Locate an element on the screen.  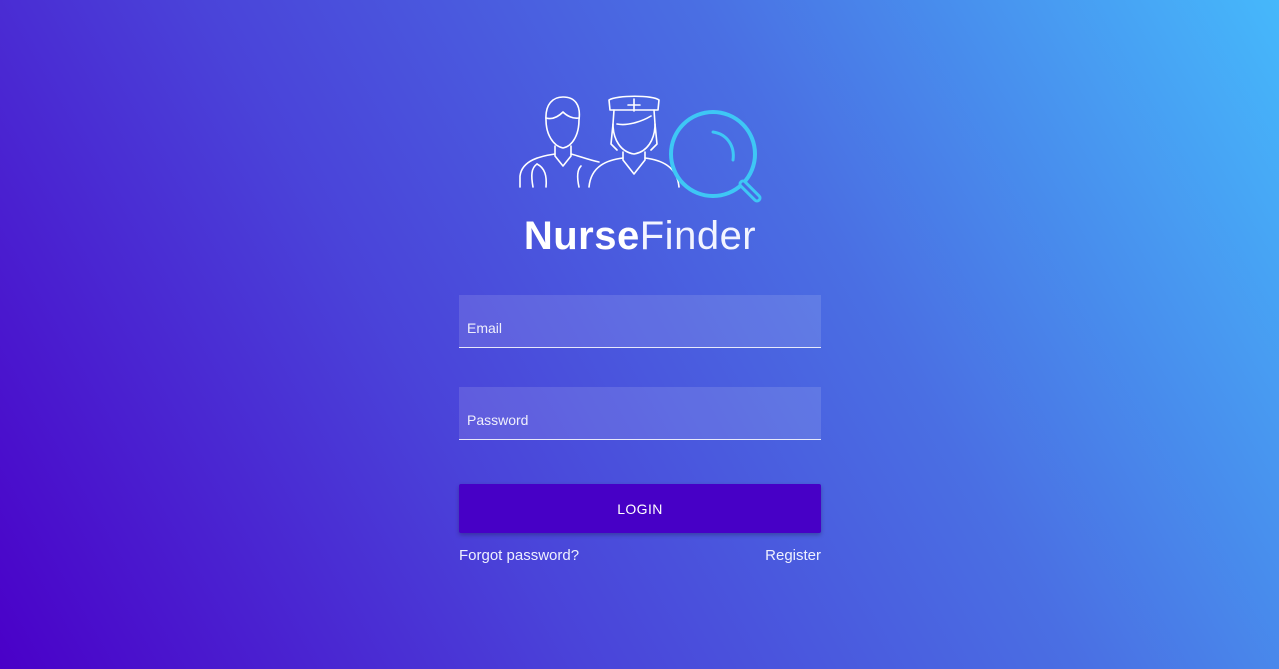
register-link: Register is located at coordinates (793, 555).